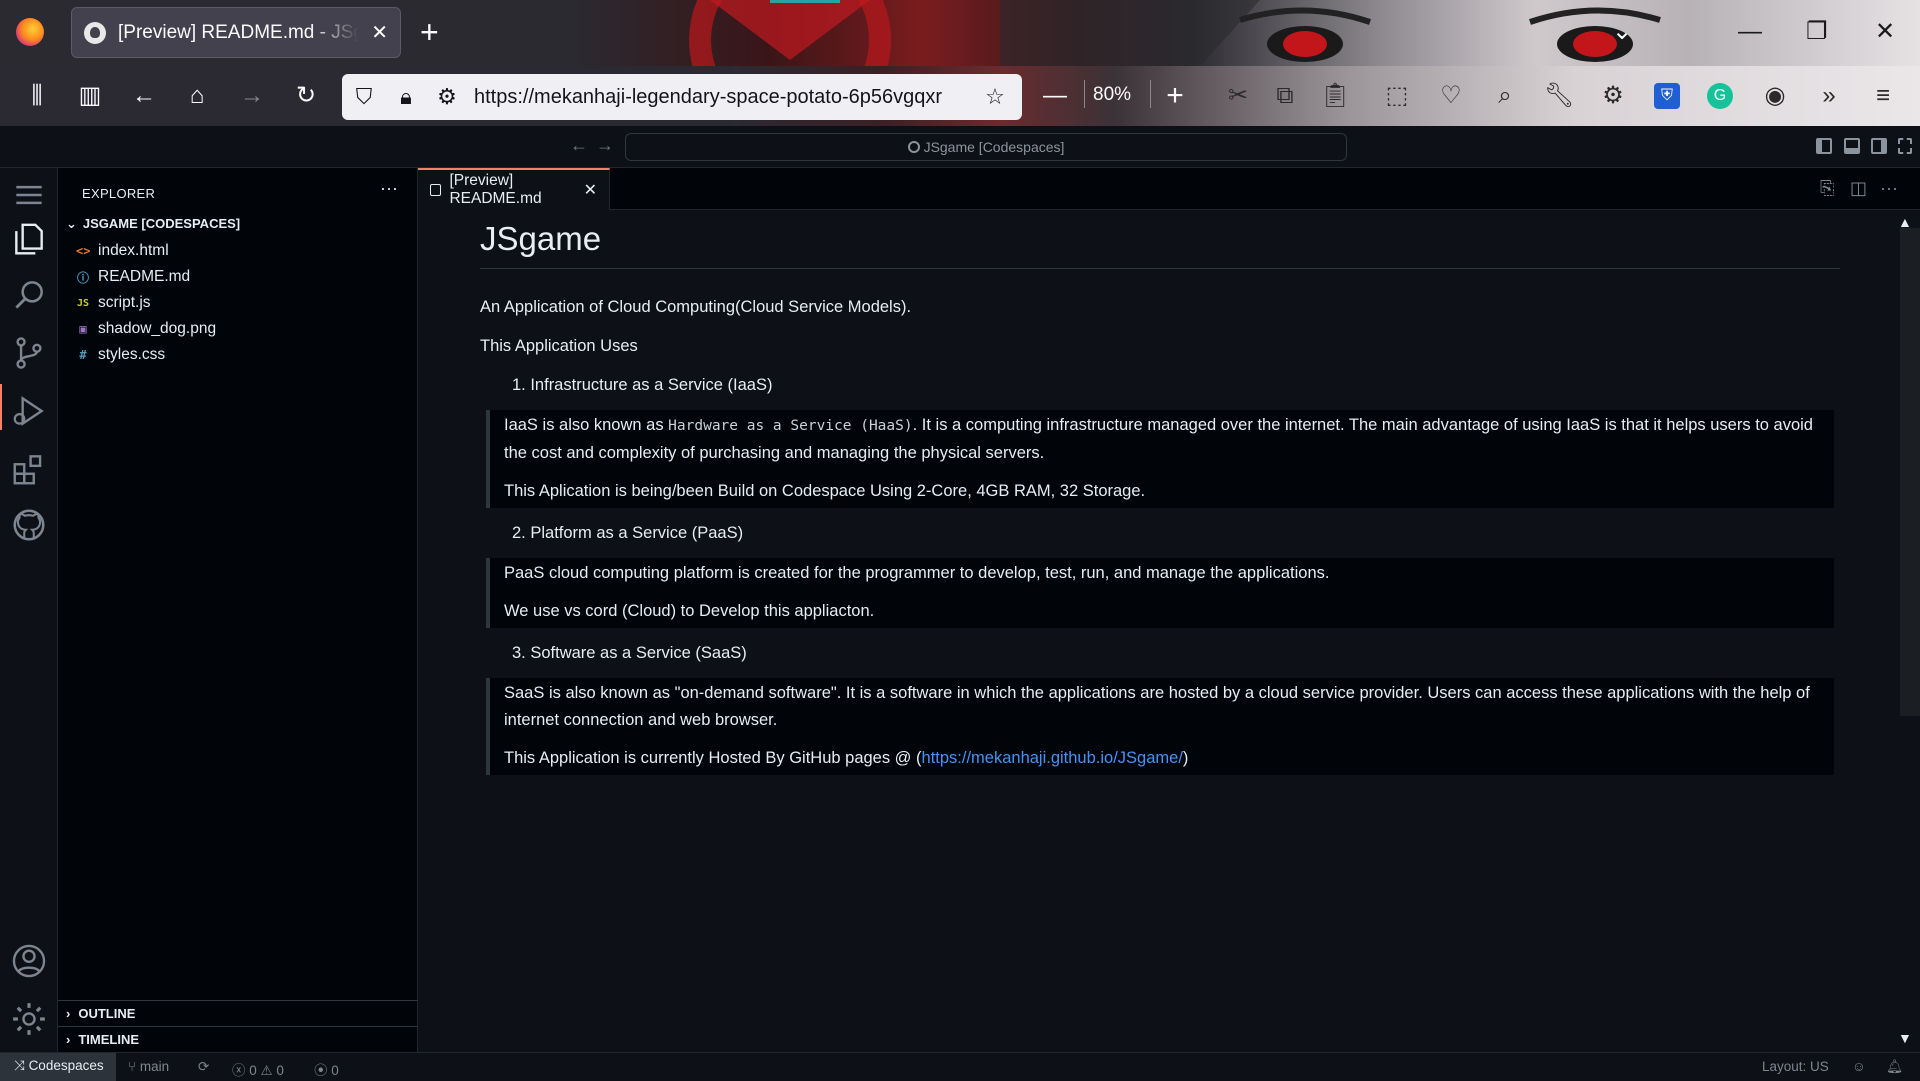 The image size is (1920, 1081). Describe the element at coordinates (1112, 95) in the screenshot. I see `zoom-level: 80%` at that location.